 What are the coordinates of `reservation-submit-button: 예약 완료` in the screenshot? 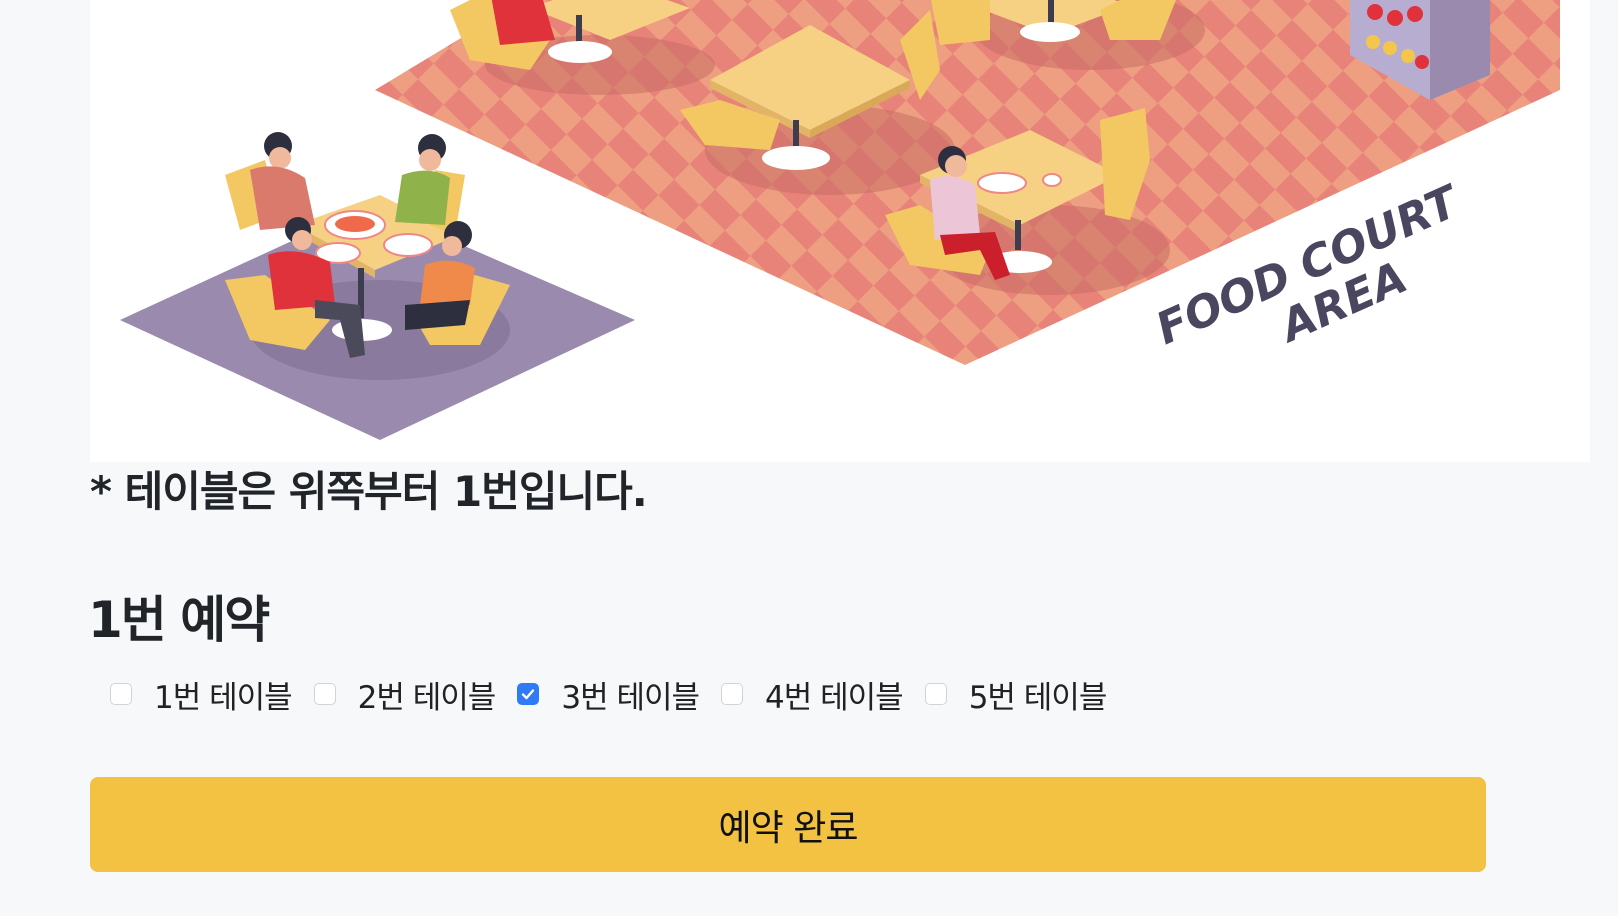 It's located at (788, 824).